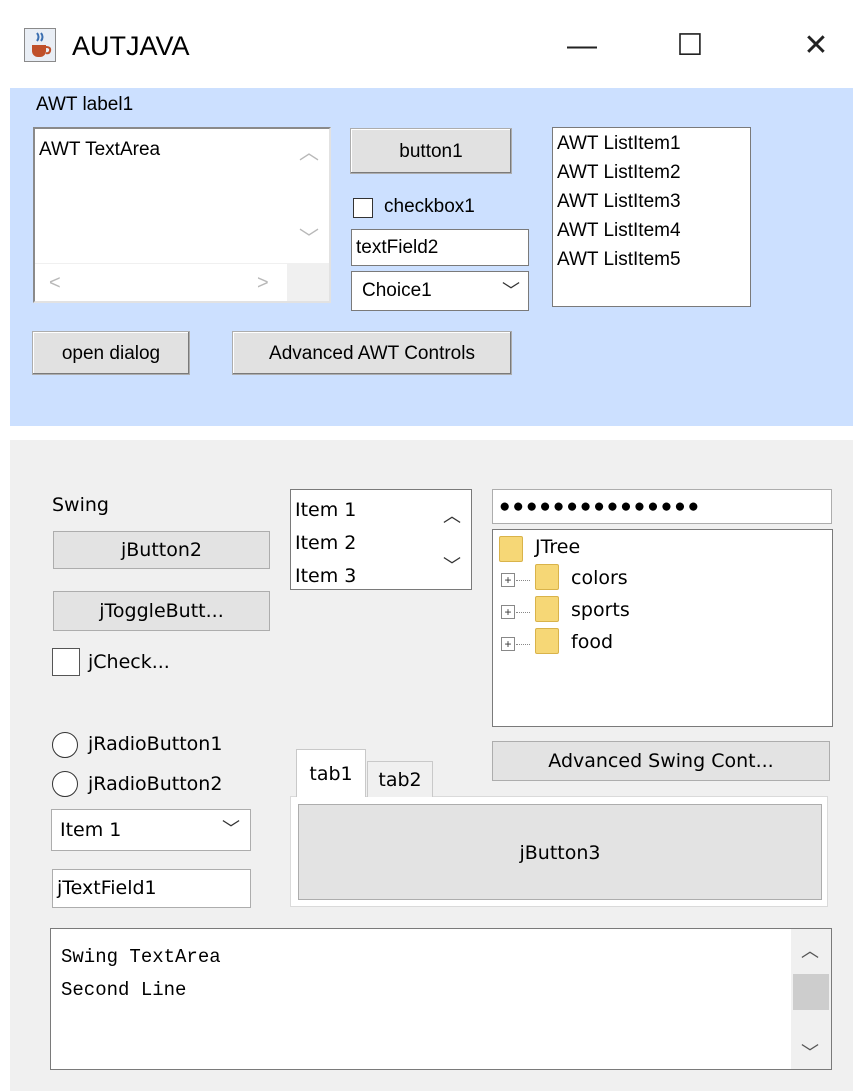 The height and width of the screenshot is (1091, 861). I want to click on tree-node-root: JTree, so click(557, 547).